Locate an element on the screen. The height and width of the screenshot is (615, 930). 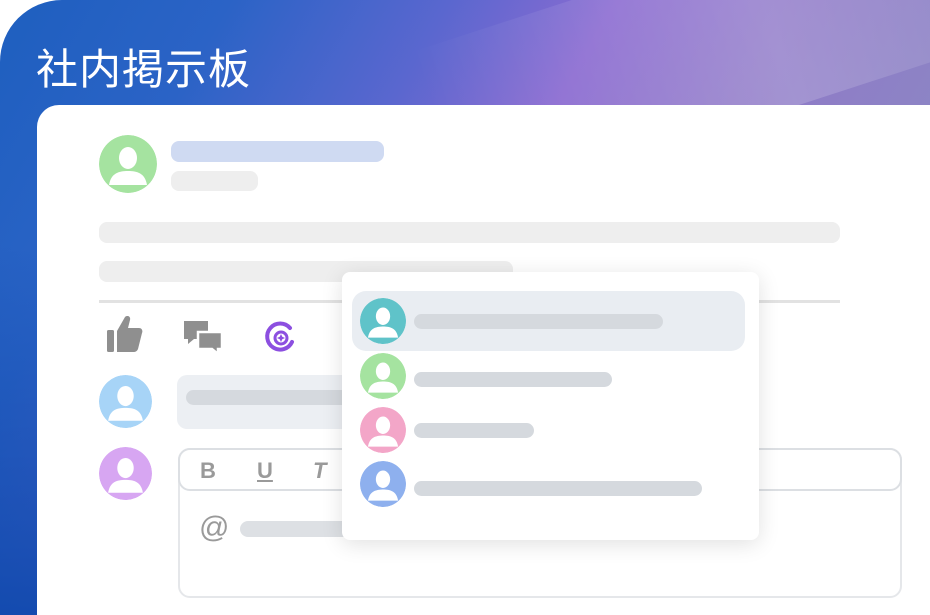
share-icon is located at coordinates (279, 336).